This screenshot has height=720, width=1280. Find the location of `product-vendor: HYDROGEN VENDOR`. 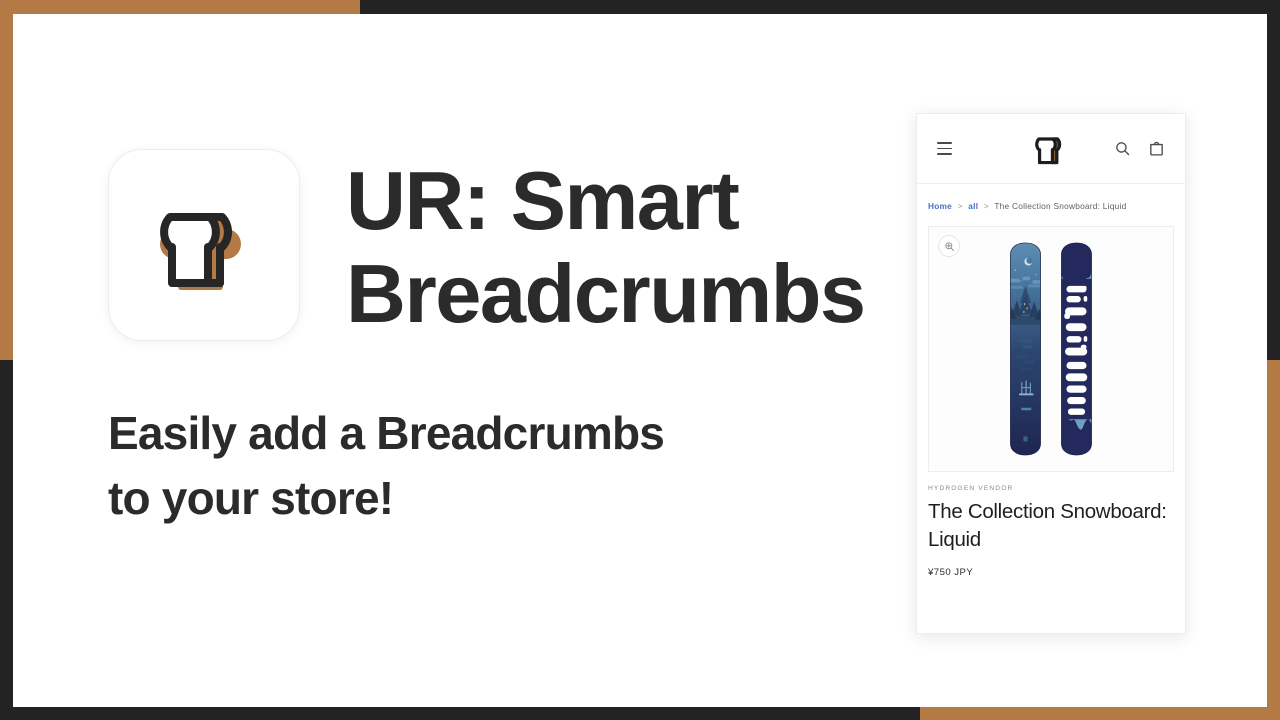

product-vendor: HYDROGEN VENDOR is located at coordinates (971, 488).